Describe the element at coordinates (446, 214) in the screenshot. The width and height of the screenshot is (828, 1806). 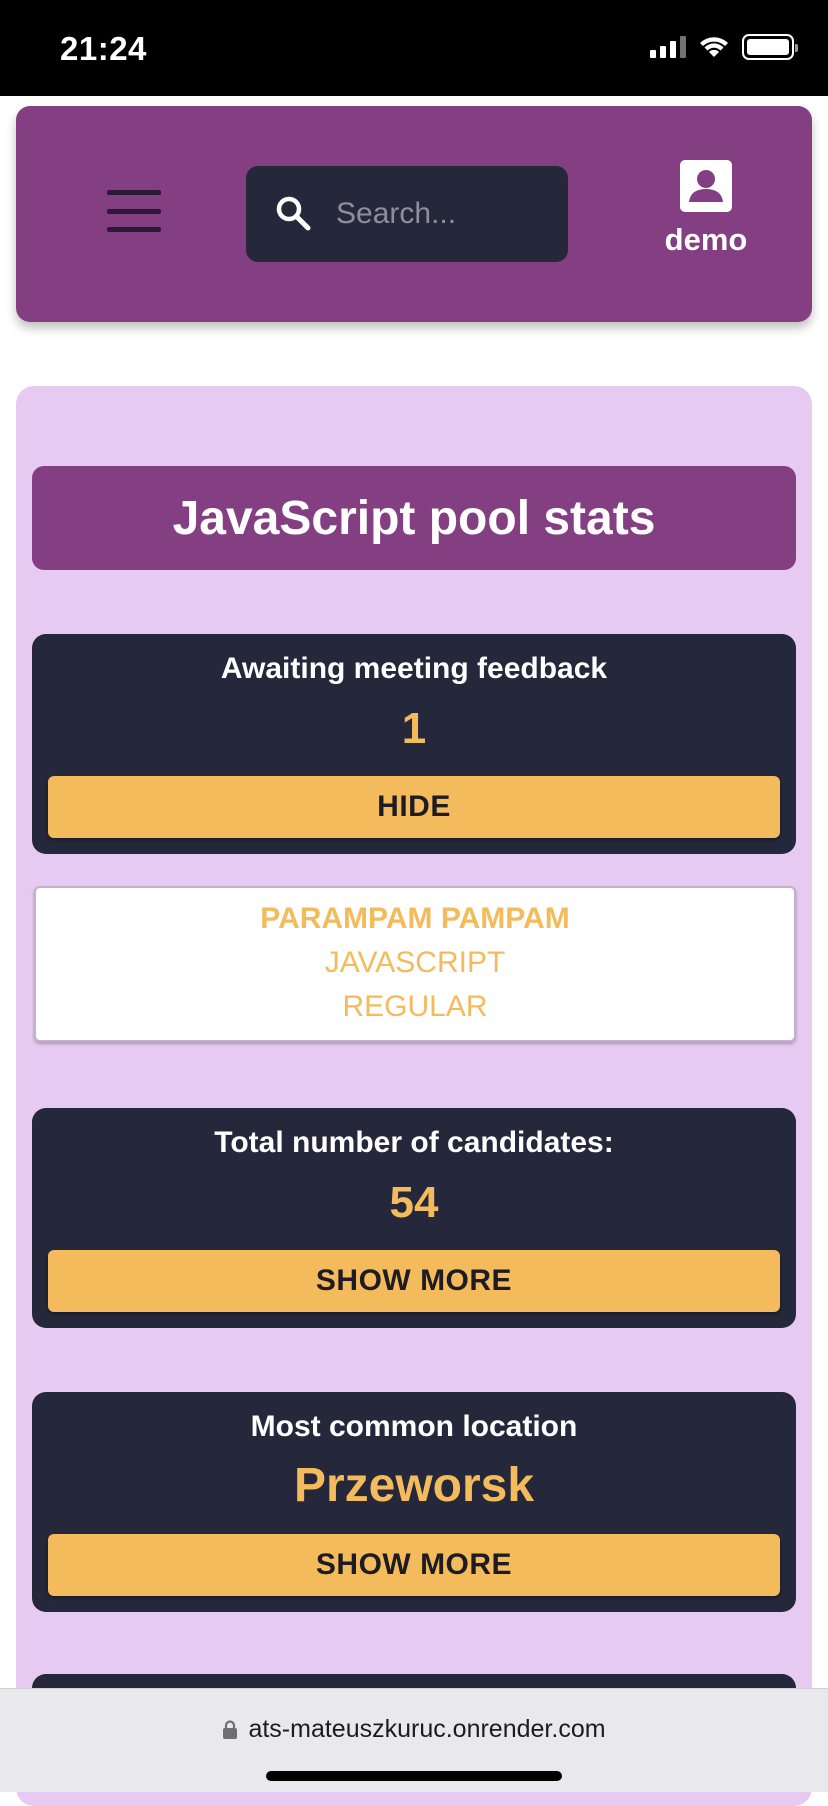
I see `search-input` at that location.